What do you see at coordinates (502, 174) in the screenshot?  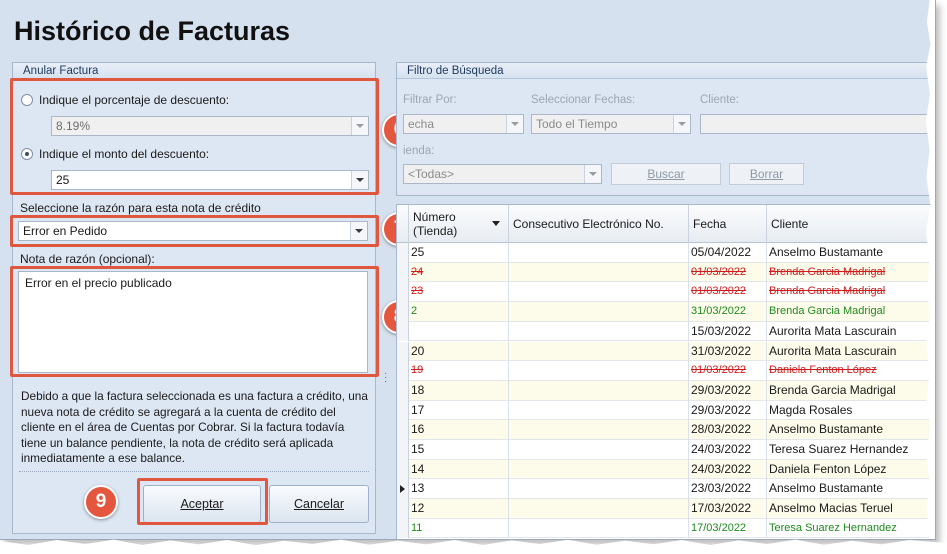 I see `store-select: <Todas>` at bounding box center [502, 174].